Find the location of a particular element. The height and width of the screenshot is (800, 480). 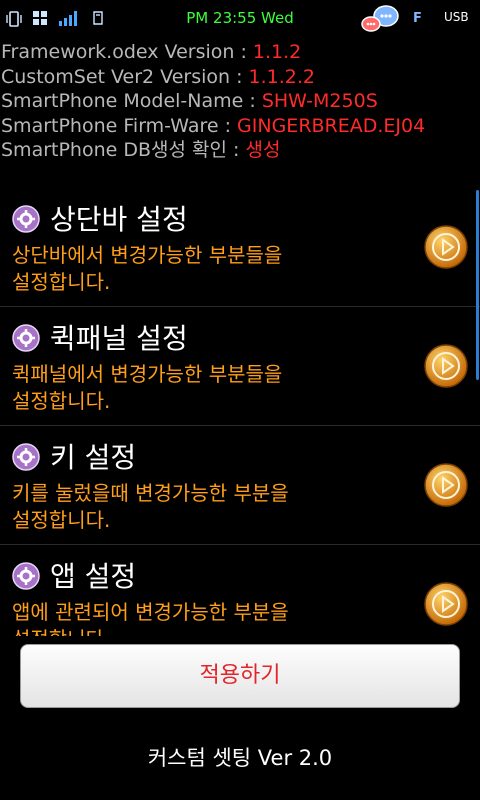

item-description: 키를 눌렀을때 변경가능한 부분을 설정합니다. is located at coordinates (192, 507).